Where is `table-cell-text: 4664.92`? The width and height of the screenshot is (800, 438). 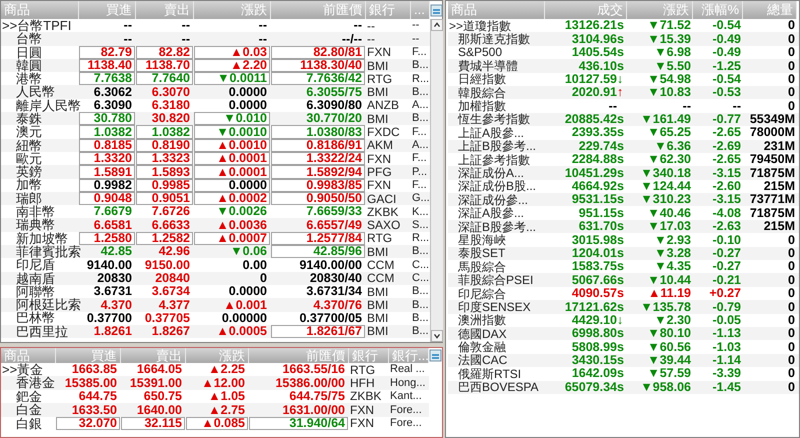 table-cell-text: 4664.92 is located at coordinates (594, 186).